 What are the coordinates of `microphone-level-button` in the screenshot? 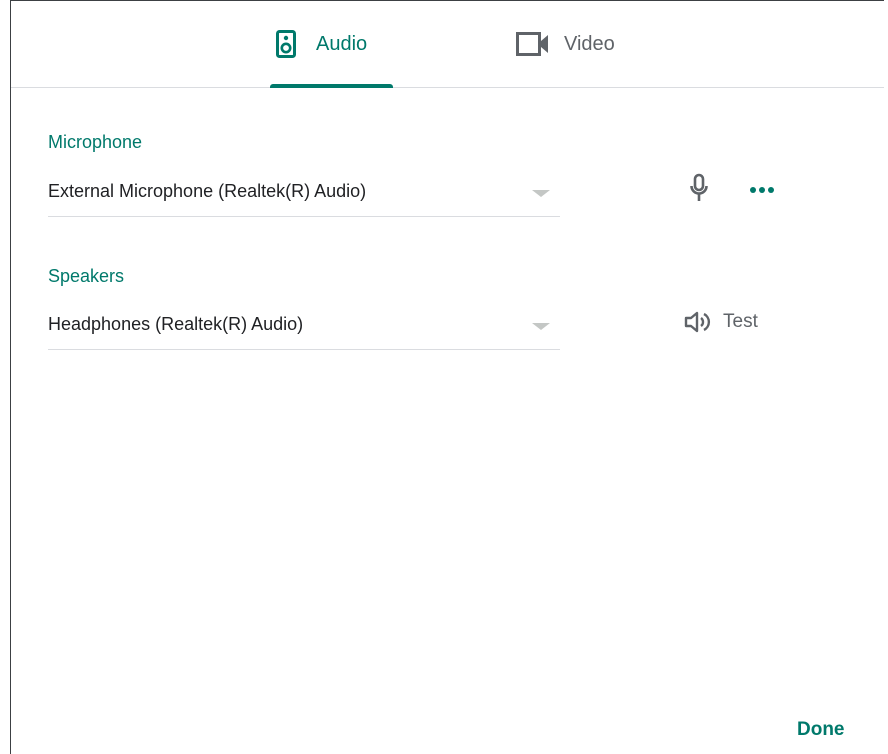 It's located at (699, 190).